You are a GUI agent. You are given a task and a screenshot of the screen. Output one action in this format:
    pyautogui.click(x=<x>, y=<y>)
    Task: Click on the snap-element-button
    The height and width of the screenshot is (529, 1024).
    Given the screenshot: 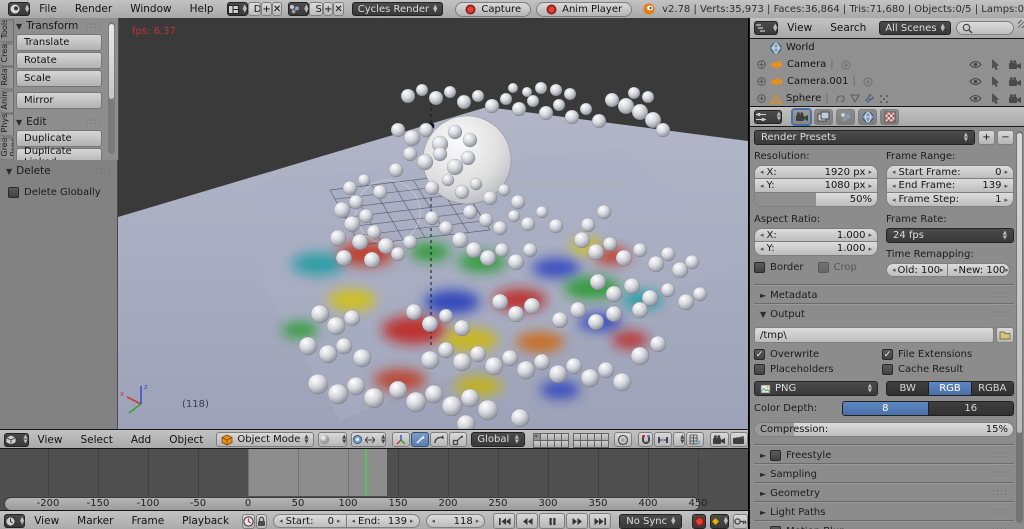 What is the action you would take?
    pyautogui.click(x=663, y=439)
    